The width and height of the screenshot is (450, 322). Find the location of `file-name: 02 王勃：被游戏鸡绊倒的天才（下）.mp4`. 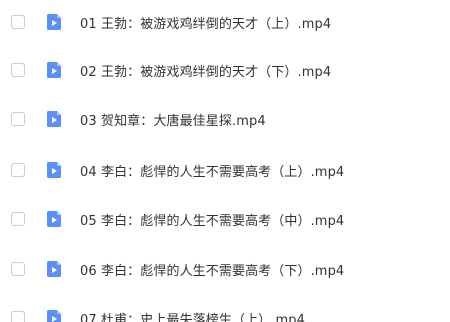

file-name: 02 王勃：被游戏鸡绊倒的天才（下）.mp4 is located at coordinates (205, 70).